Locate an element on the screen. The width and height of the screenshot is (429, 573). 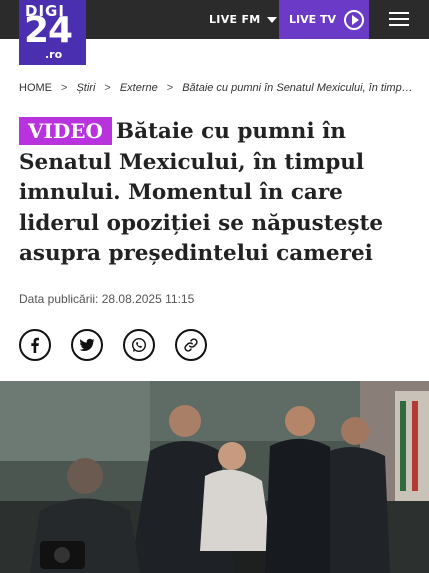
facebook-icon is located at coordinates (35, 345).